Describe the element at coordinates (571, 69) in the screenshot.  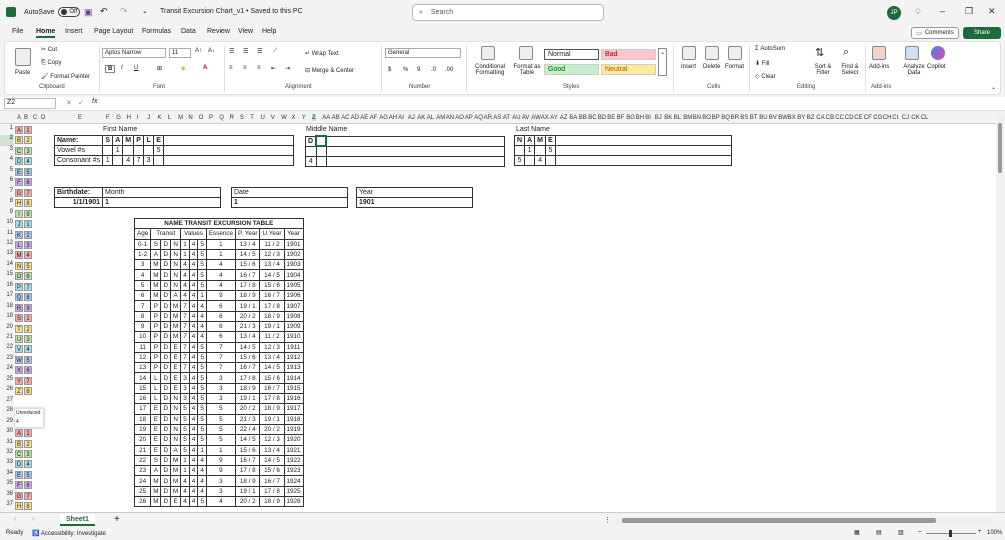
I see `style-good: Good` at that location.